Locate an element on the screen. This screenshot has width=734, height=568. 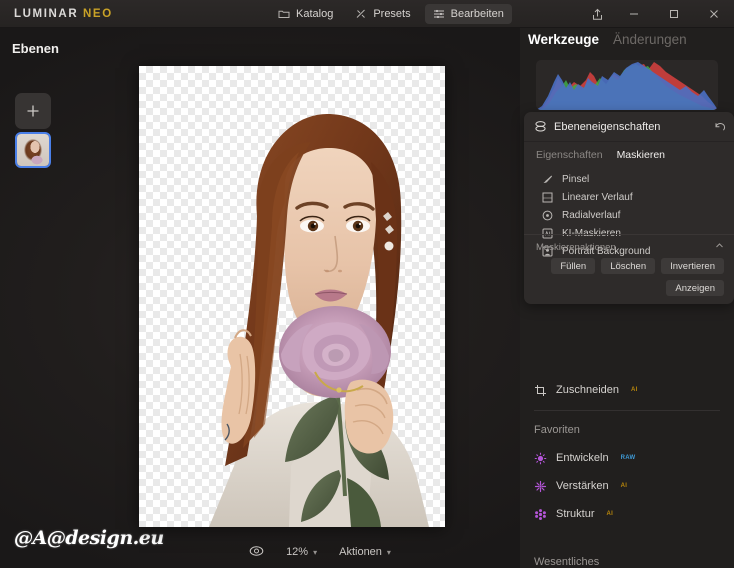
tool-zuschneiden: Zuschneiden AI is located at coordinates (627, 390).